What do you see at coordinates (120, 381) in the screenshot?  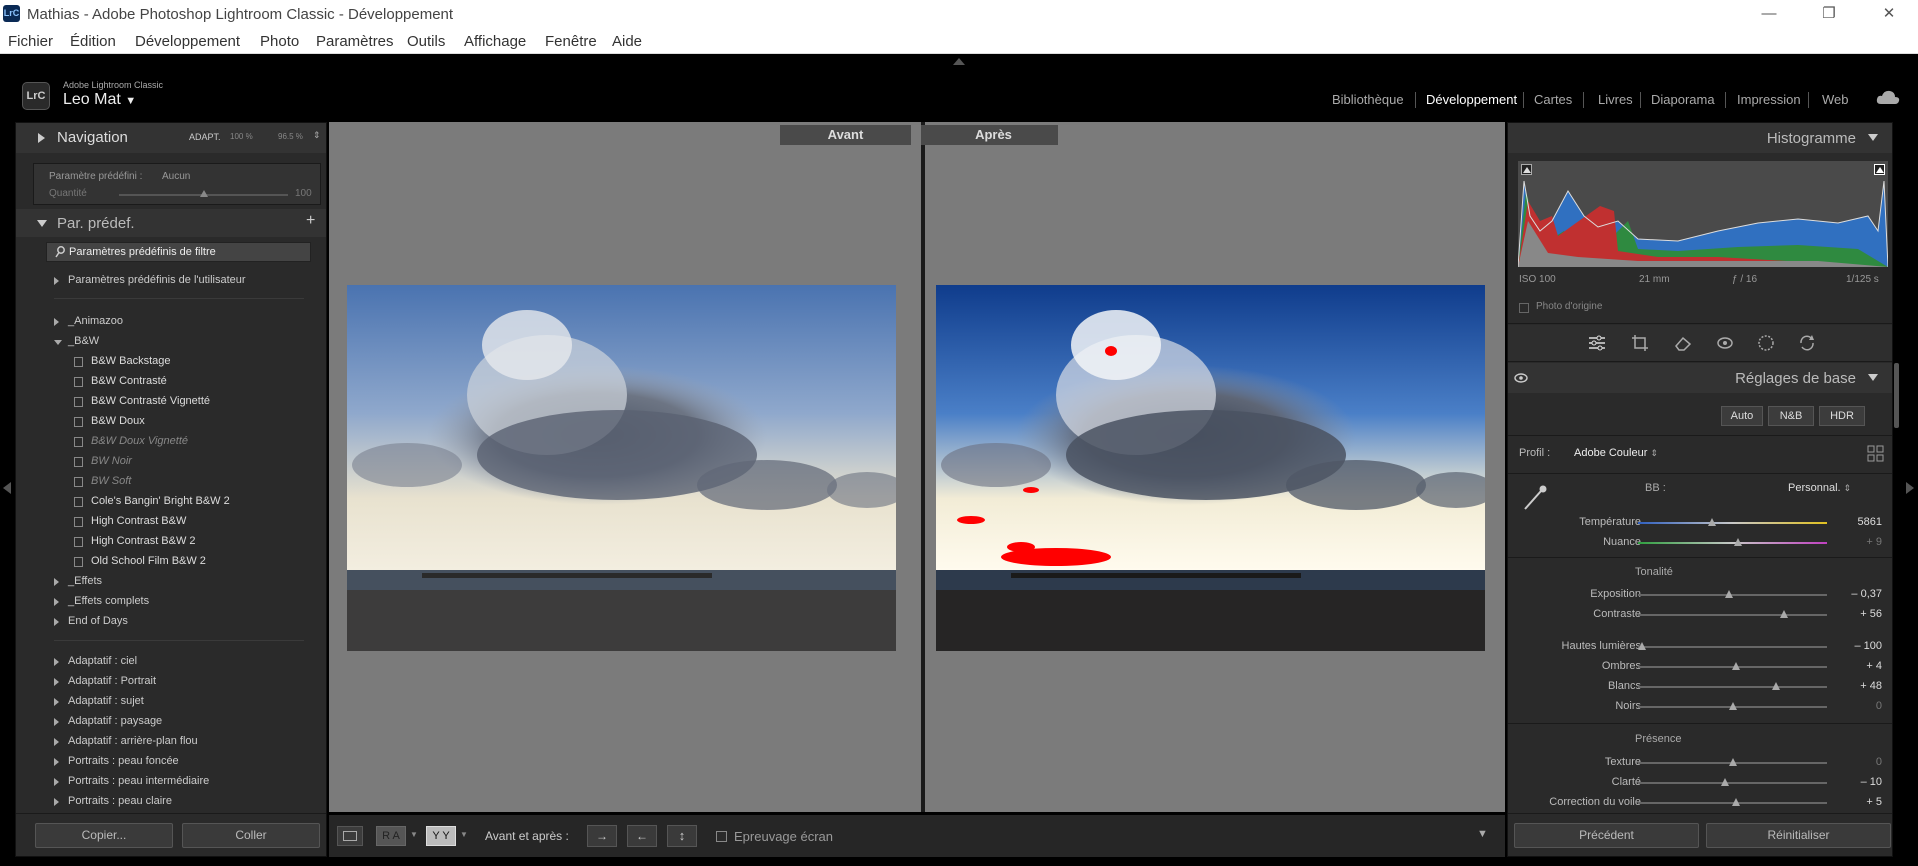 I see `preset-item: B&W Contrasté` at bounding box center [120, 381].